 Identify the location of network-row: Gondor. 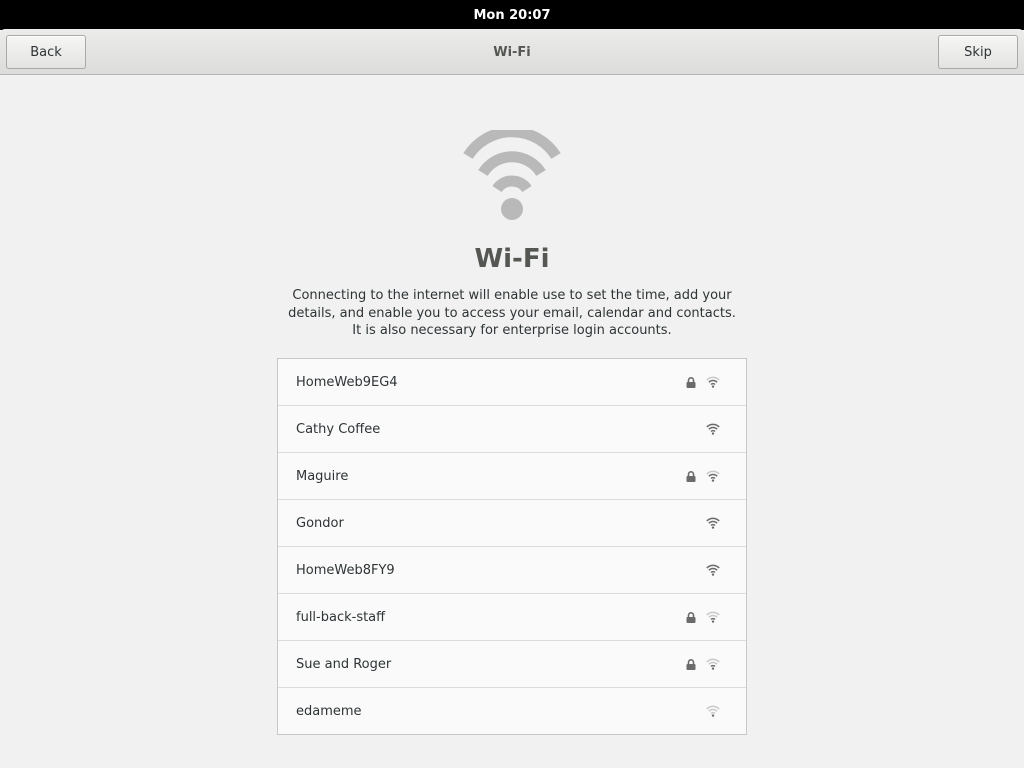
(512, 523).